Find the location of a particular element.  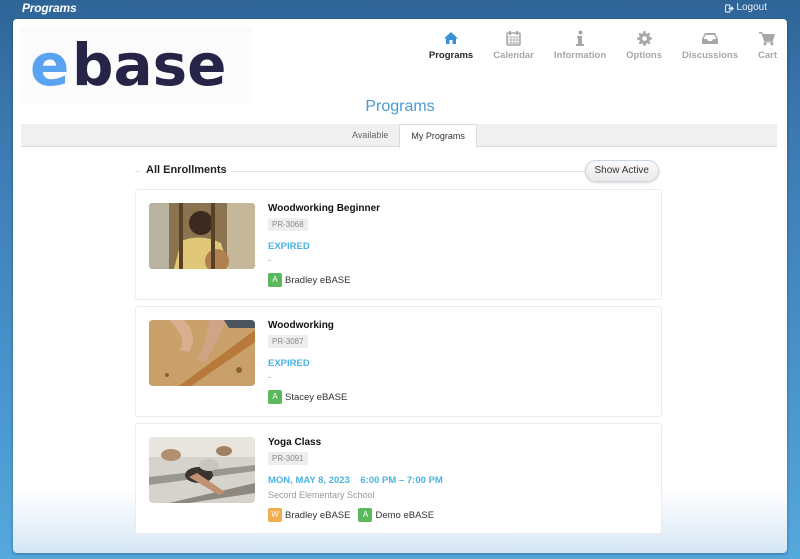

logo-accent-text: e is located at coordinates (49, 65).